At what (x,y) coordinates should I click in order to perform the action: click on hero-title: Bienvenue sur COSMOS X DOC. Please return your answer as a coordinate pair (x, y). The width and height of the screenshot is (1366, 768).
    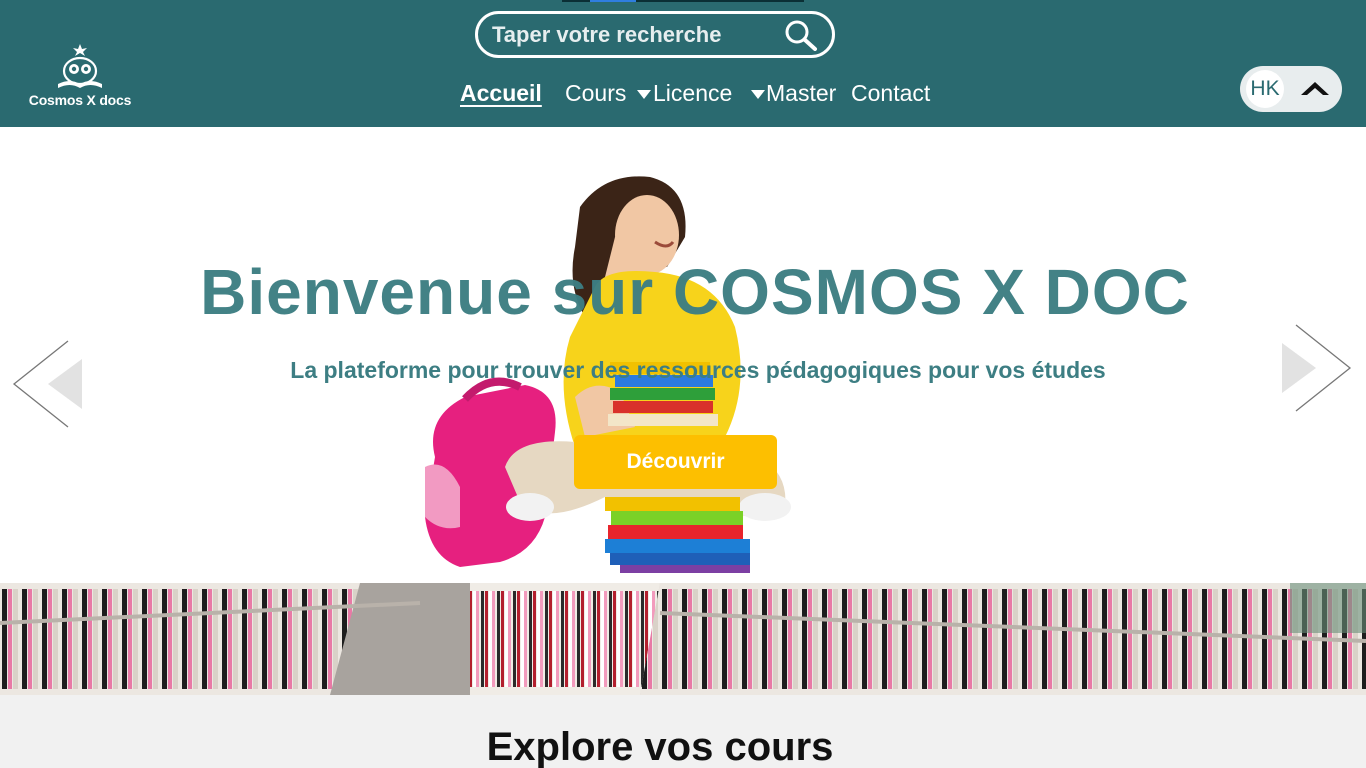
    Looking at the image, I should click on (695, 292).